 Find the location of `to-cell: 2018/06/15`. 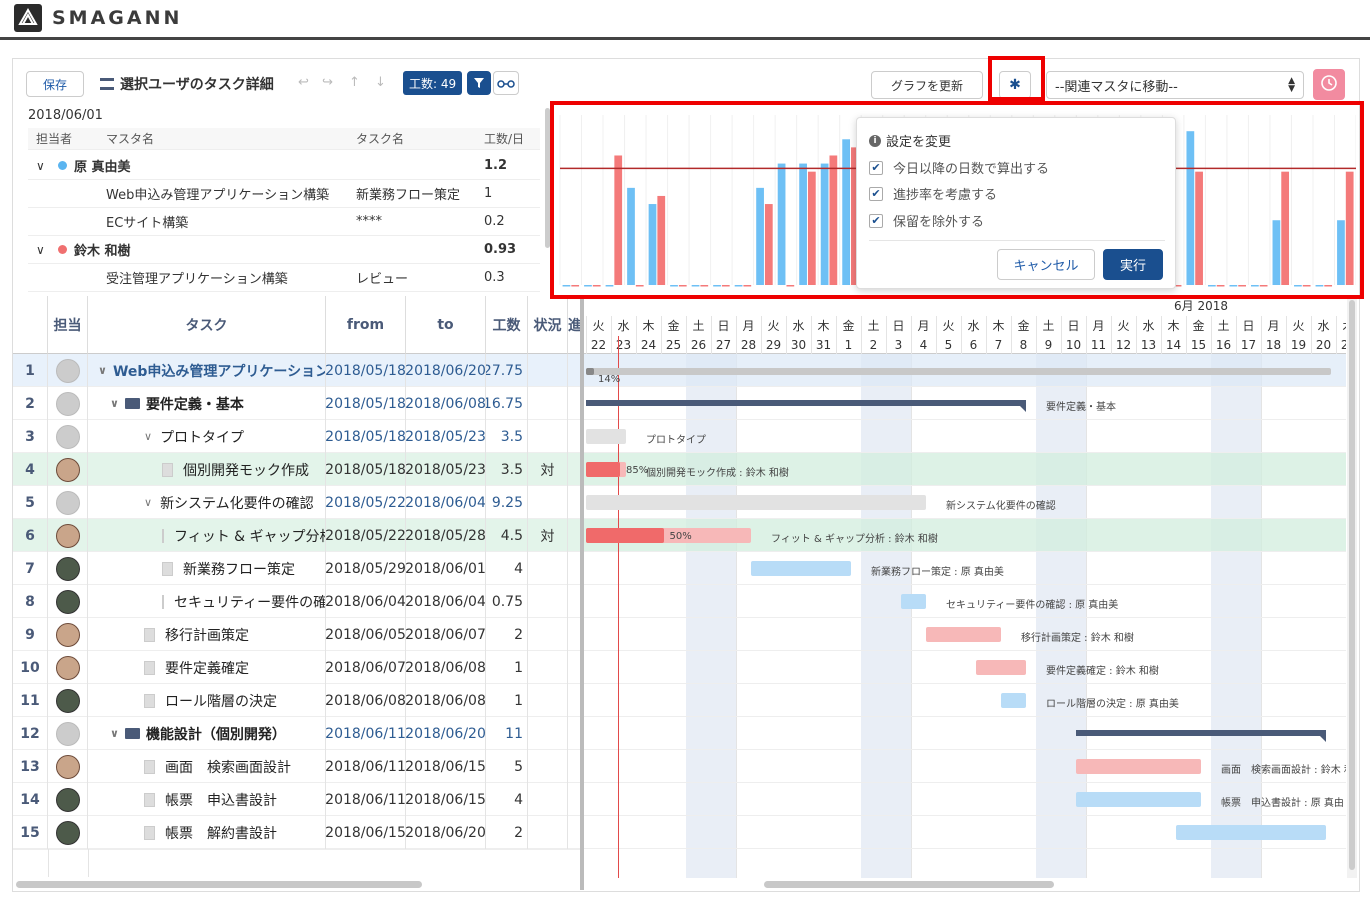

to-cell: 2018/06/15 is located at coordinates (446, 799).